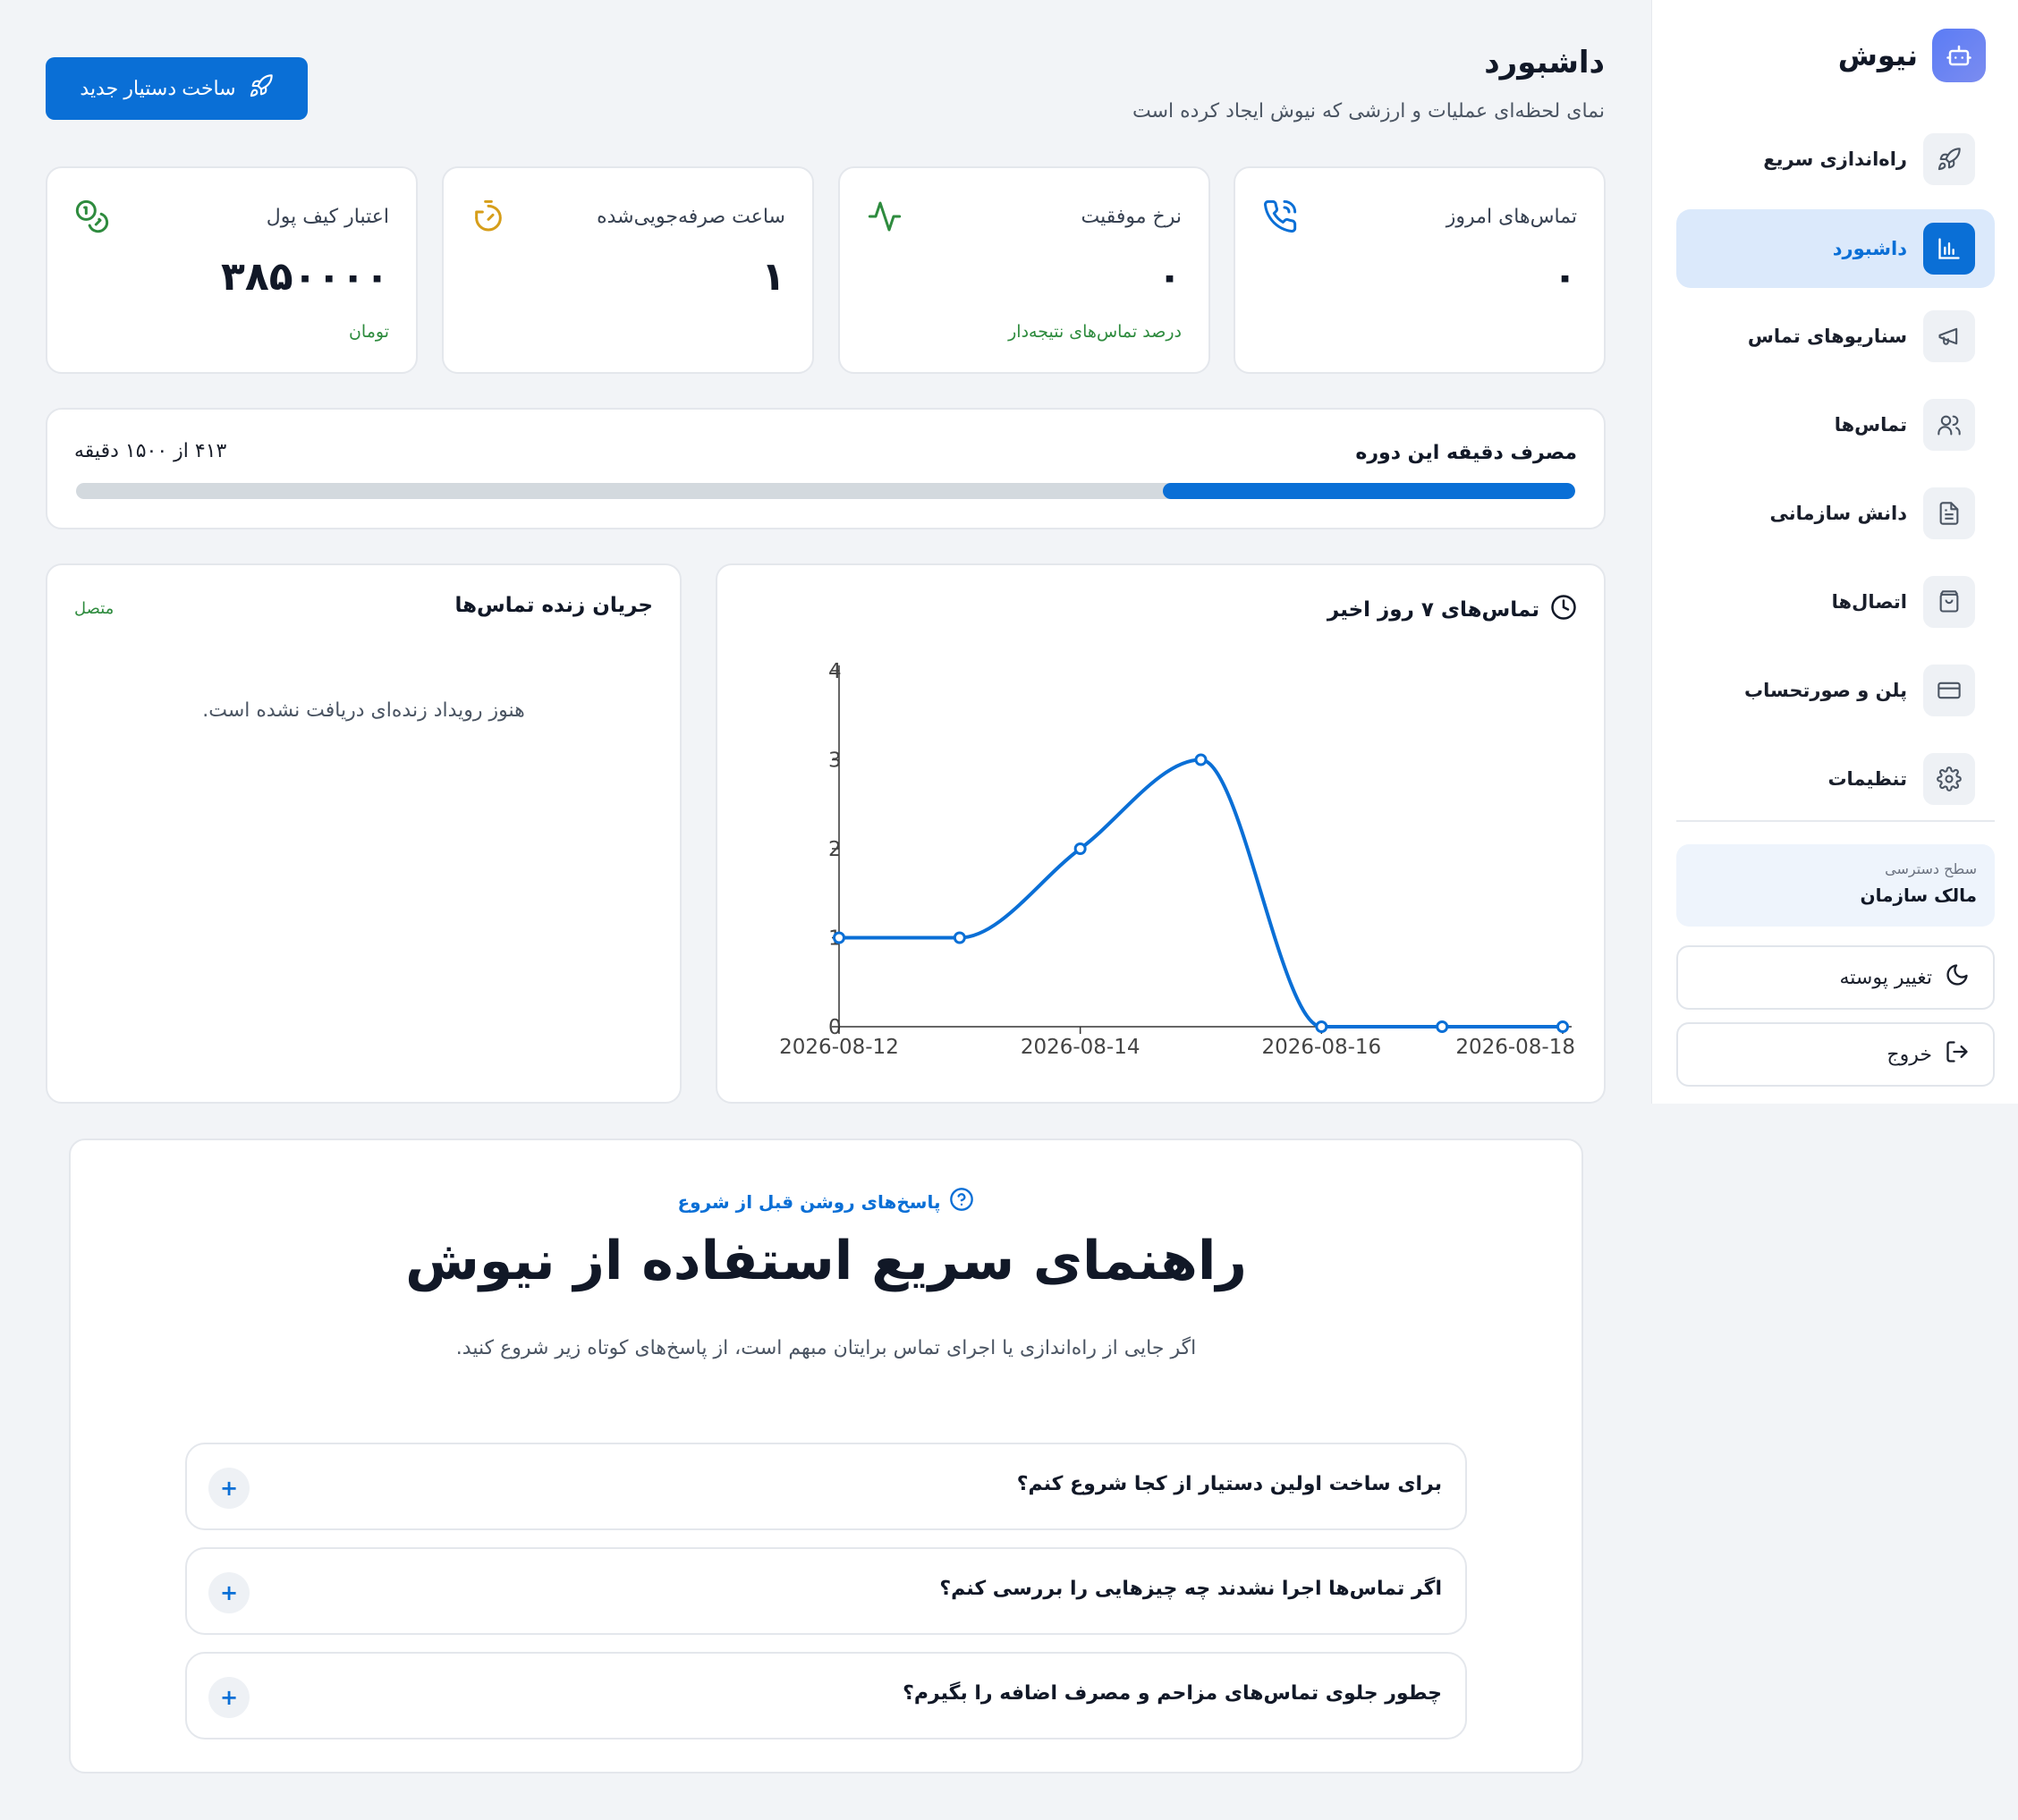 The width and height of the screenshot is (2018, 1820). I want to click on credit-card-icon, so click(1949, 690).